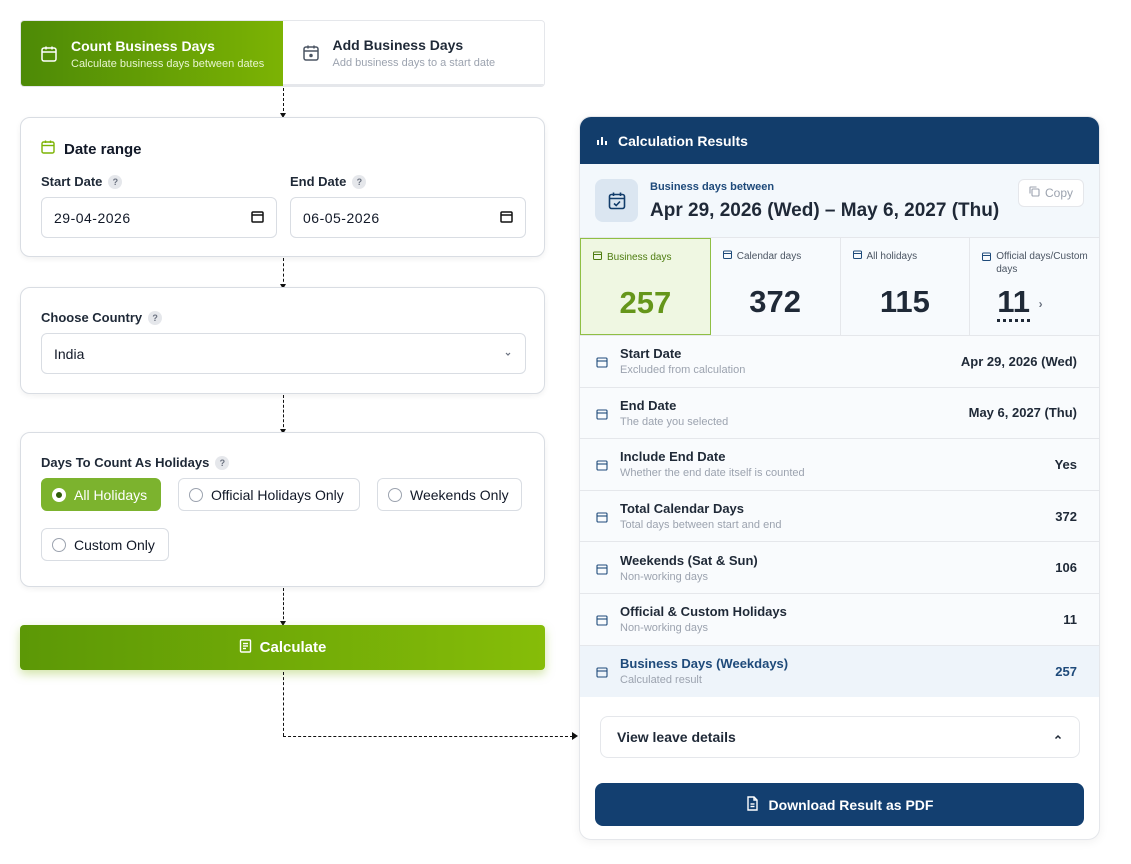  What do you see at coordinates (168, 63) in the screenshot?
I see `tab-subtitle: Calculate business days between dates` at bounding box center [168, 63].